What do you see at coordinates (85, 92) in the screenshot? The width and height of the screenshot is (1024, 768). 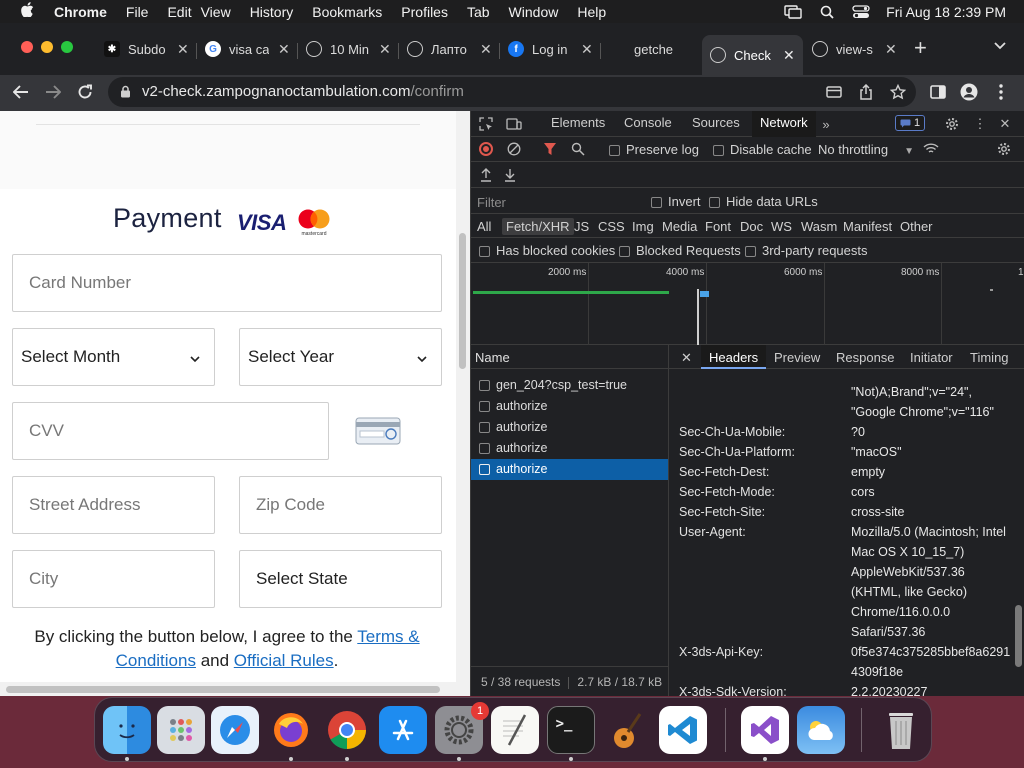 I see `reload-icon` at bounding box center [85, 92].